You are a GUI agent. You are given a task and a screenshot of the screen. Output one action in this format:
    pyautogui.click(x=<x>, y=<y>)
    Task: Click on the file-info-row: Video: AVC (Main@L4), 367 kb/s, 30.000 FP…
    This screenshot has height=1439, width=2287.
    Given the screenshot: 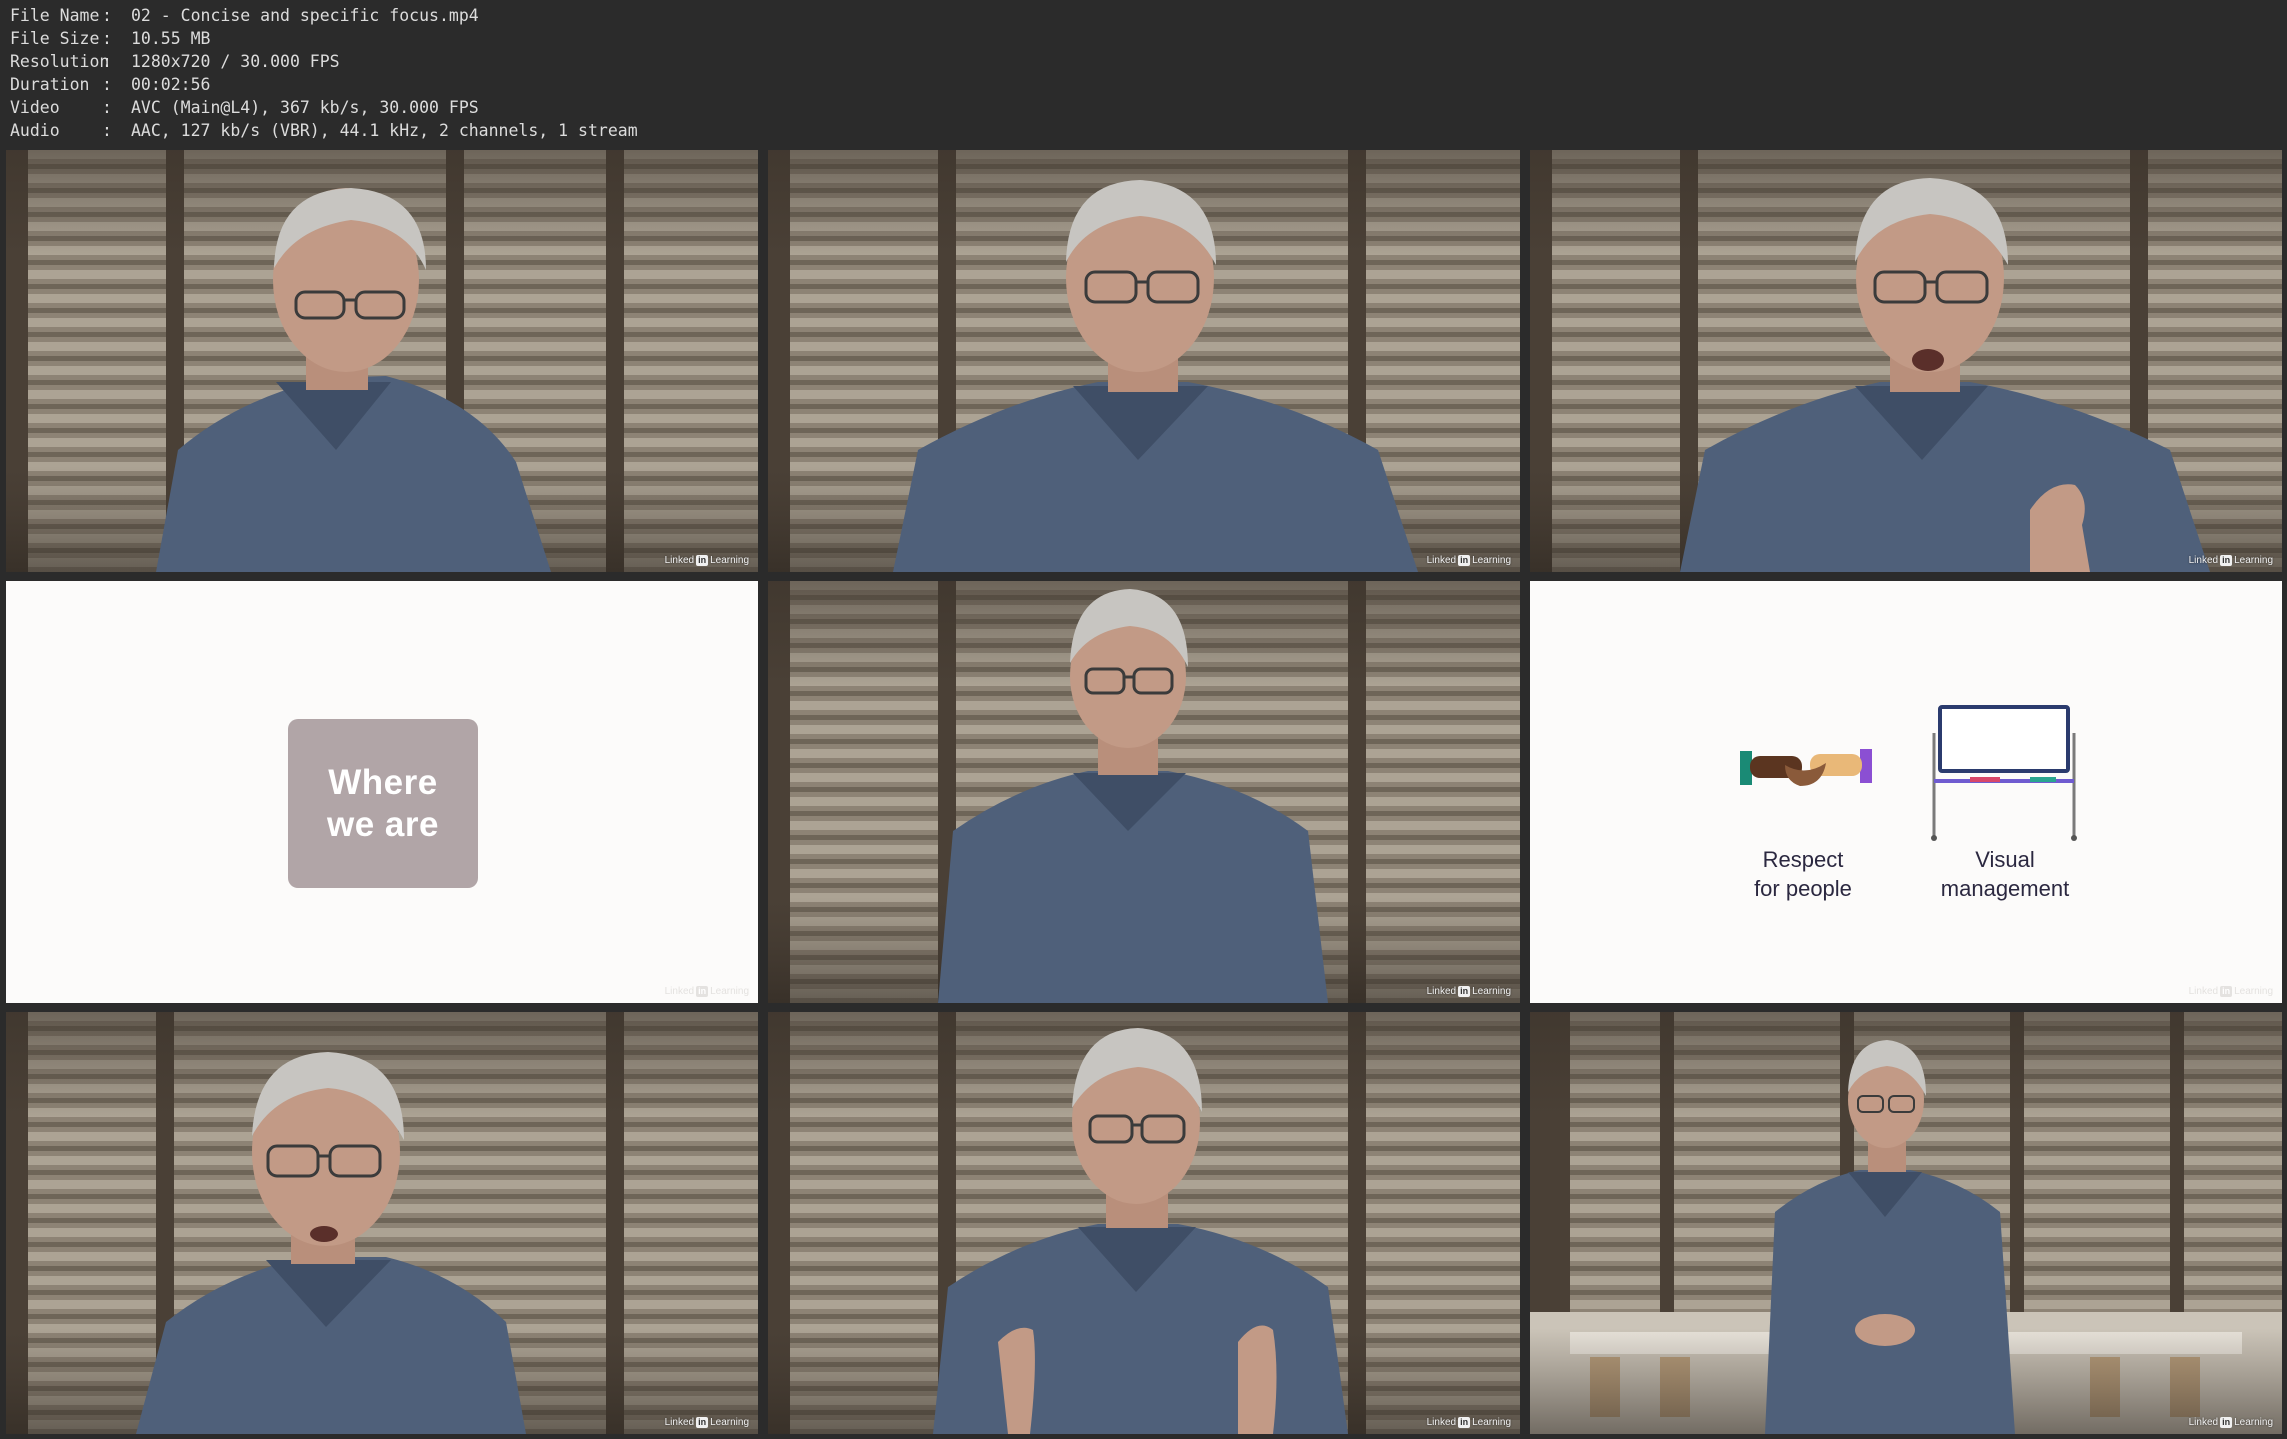 What is the action you would take?
    pyautogui.click(x=324, y=107)
    